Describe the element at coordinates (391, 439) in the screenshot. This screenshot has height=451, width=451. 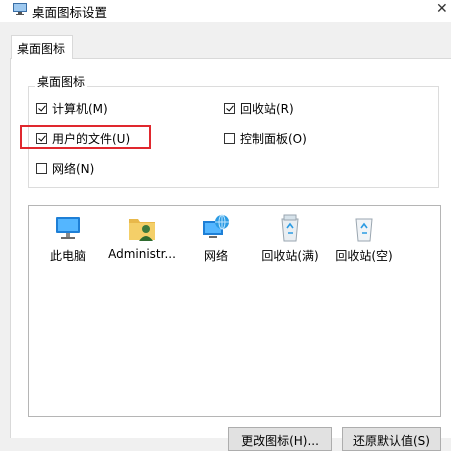
I see `restore-default-button: 还原默认值(S)` at that location.